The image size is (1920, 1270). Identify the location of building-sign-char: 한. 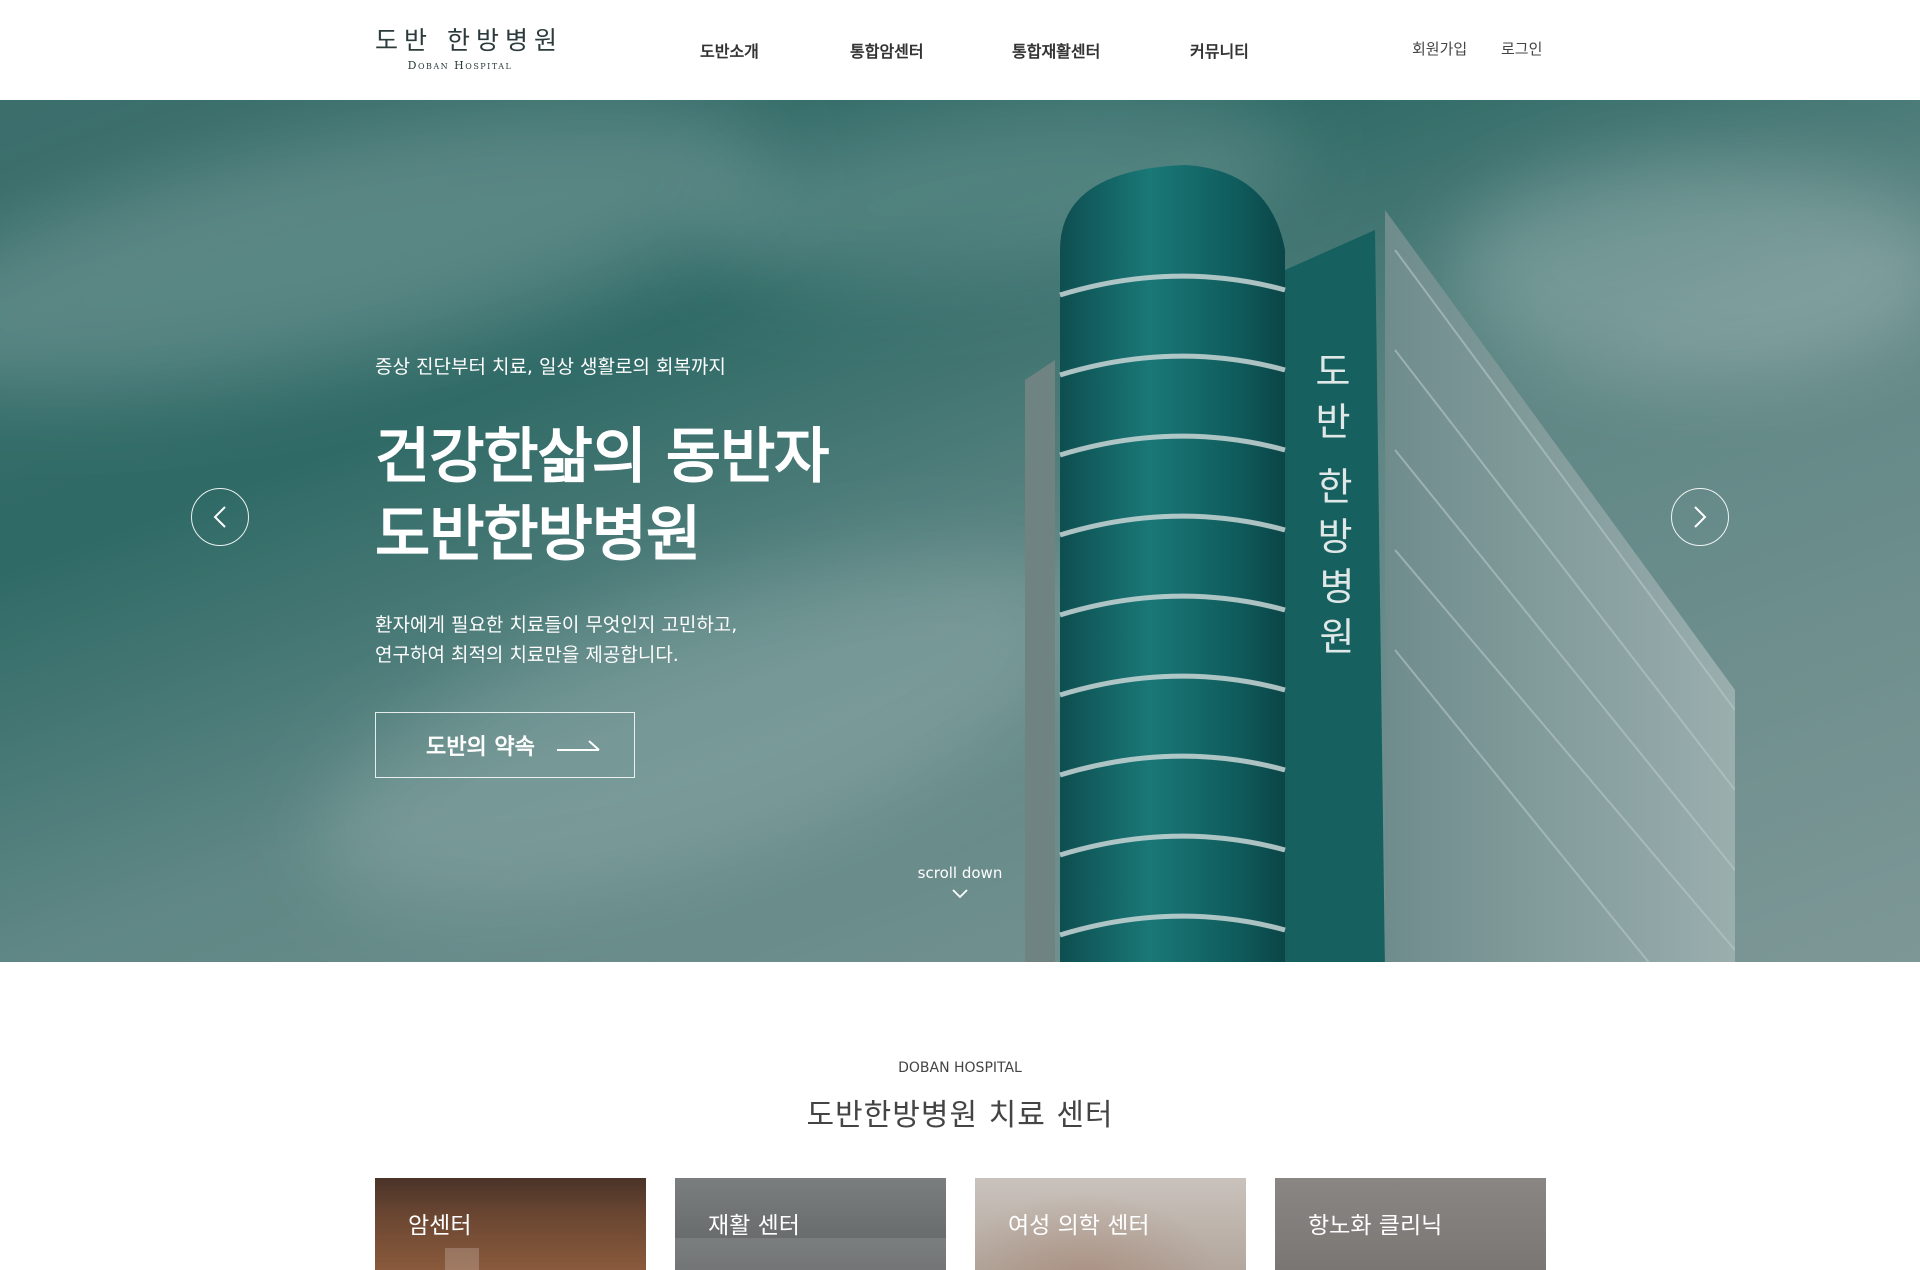
(1335, 487).